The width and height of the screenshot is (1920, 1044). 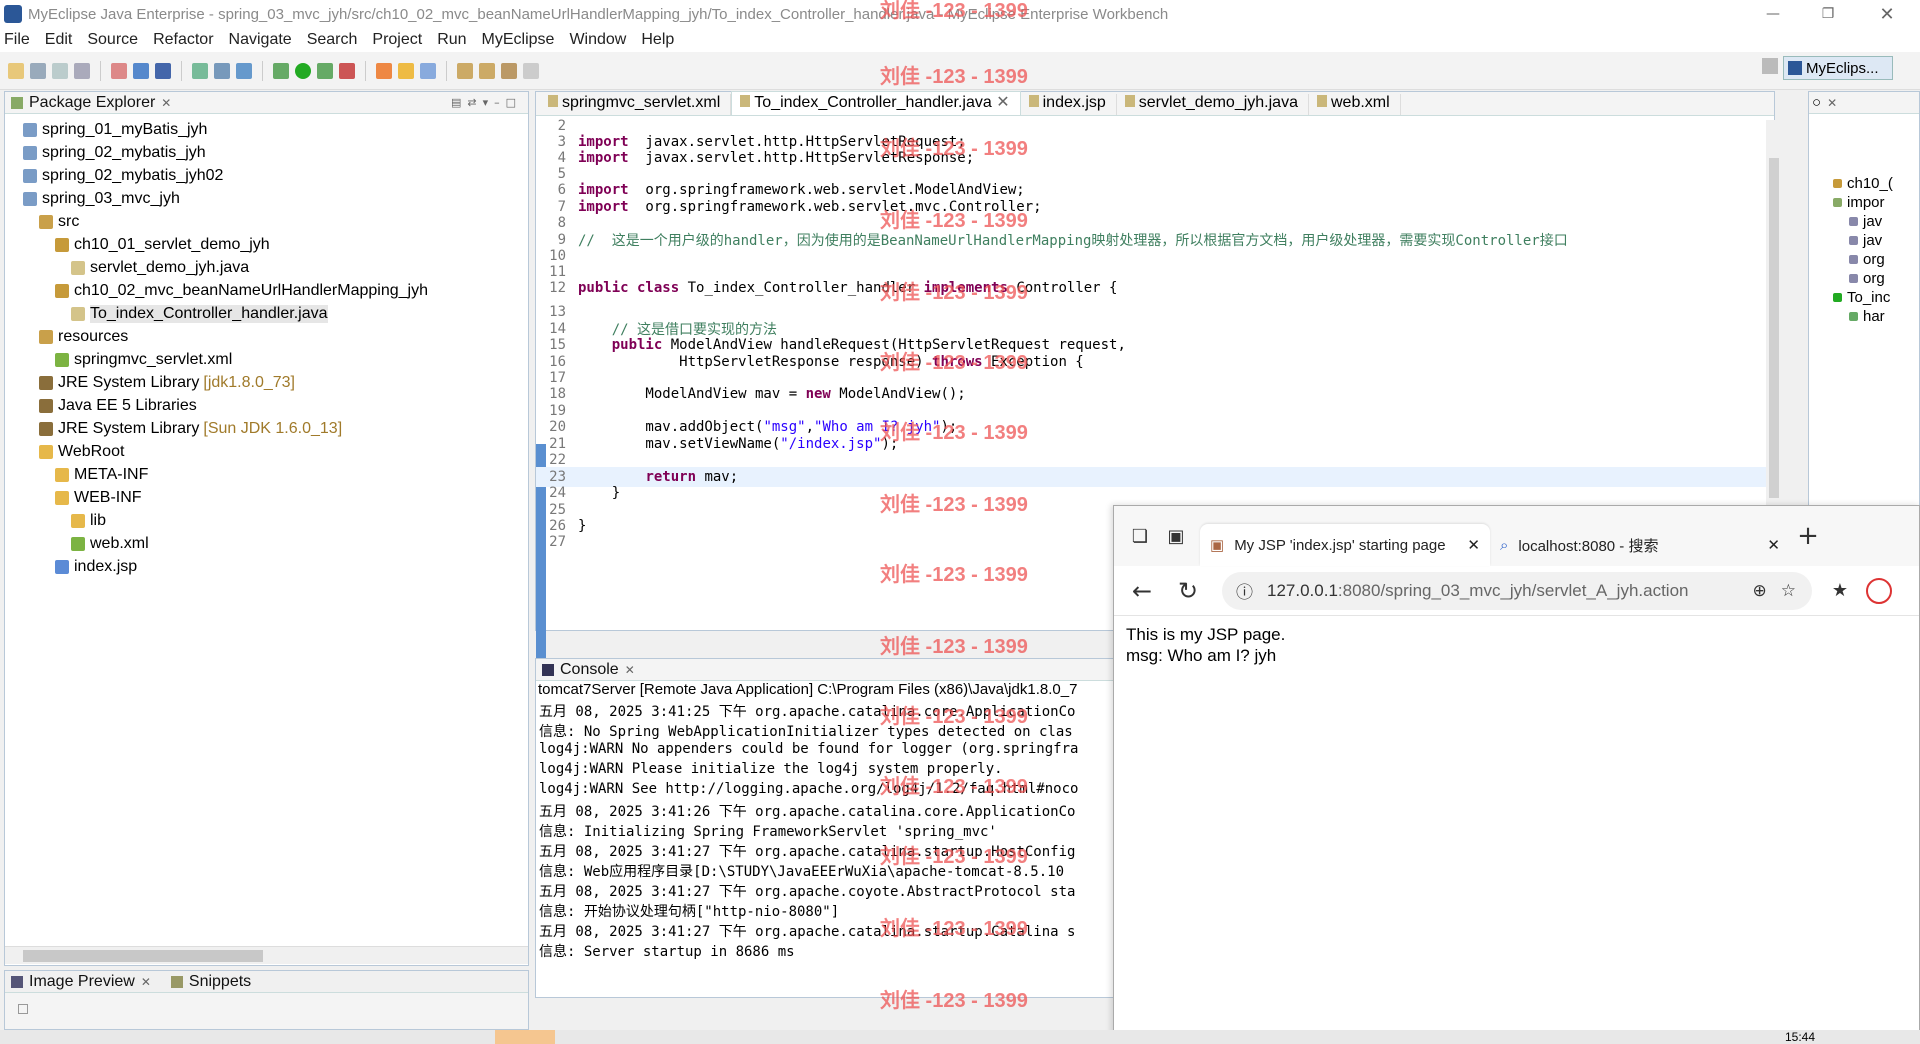 I want to click on menu-project: Project, so click(x=397, y=40).